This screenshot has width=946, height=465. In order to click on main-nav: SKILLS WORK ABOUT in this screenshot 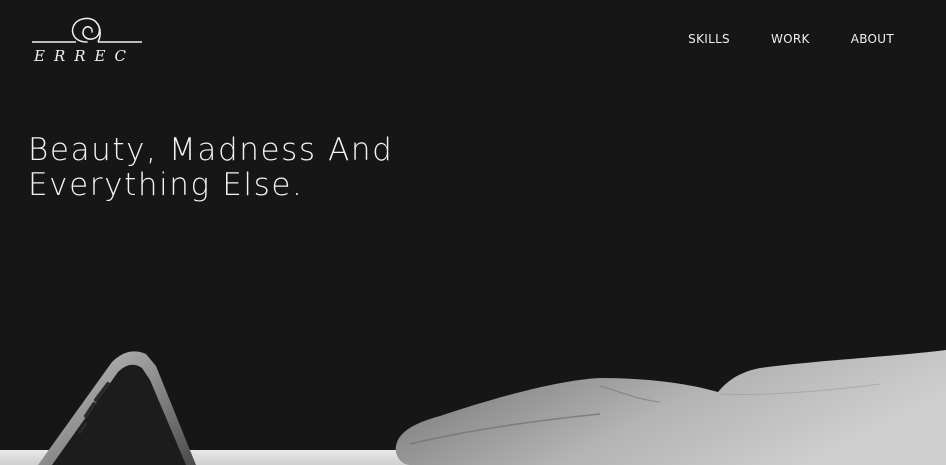, I will do `click(791, 39)`.